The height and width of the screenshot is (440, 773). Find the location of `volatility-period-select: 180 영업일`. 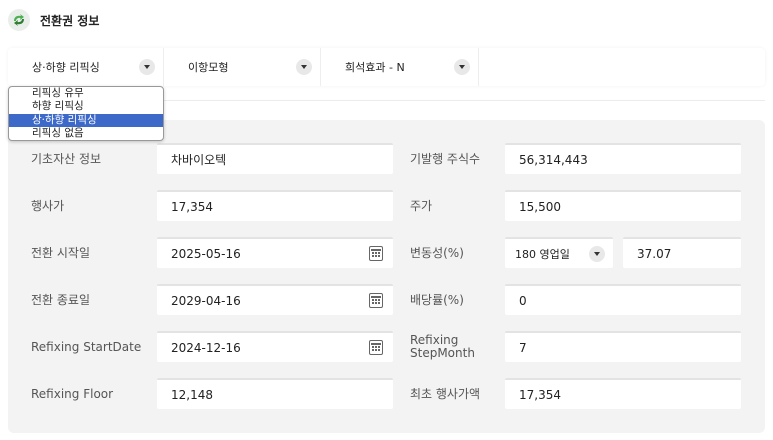

volatility-period-select: 180 영업일 is located at coordinates (559, 252).